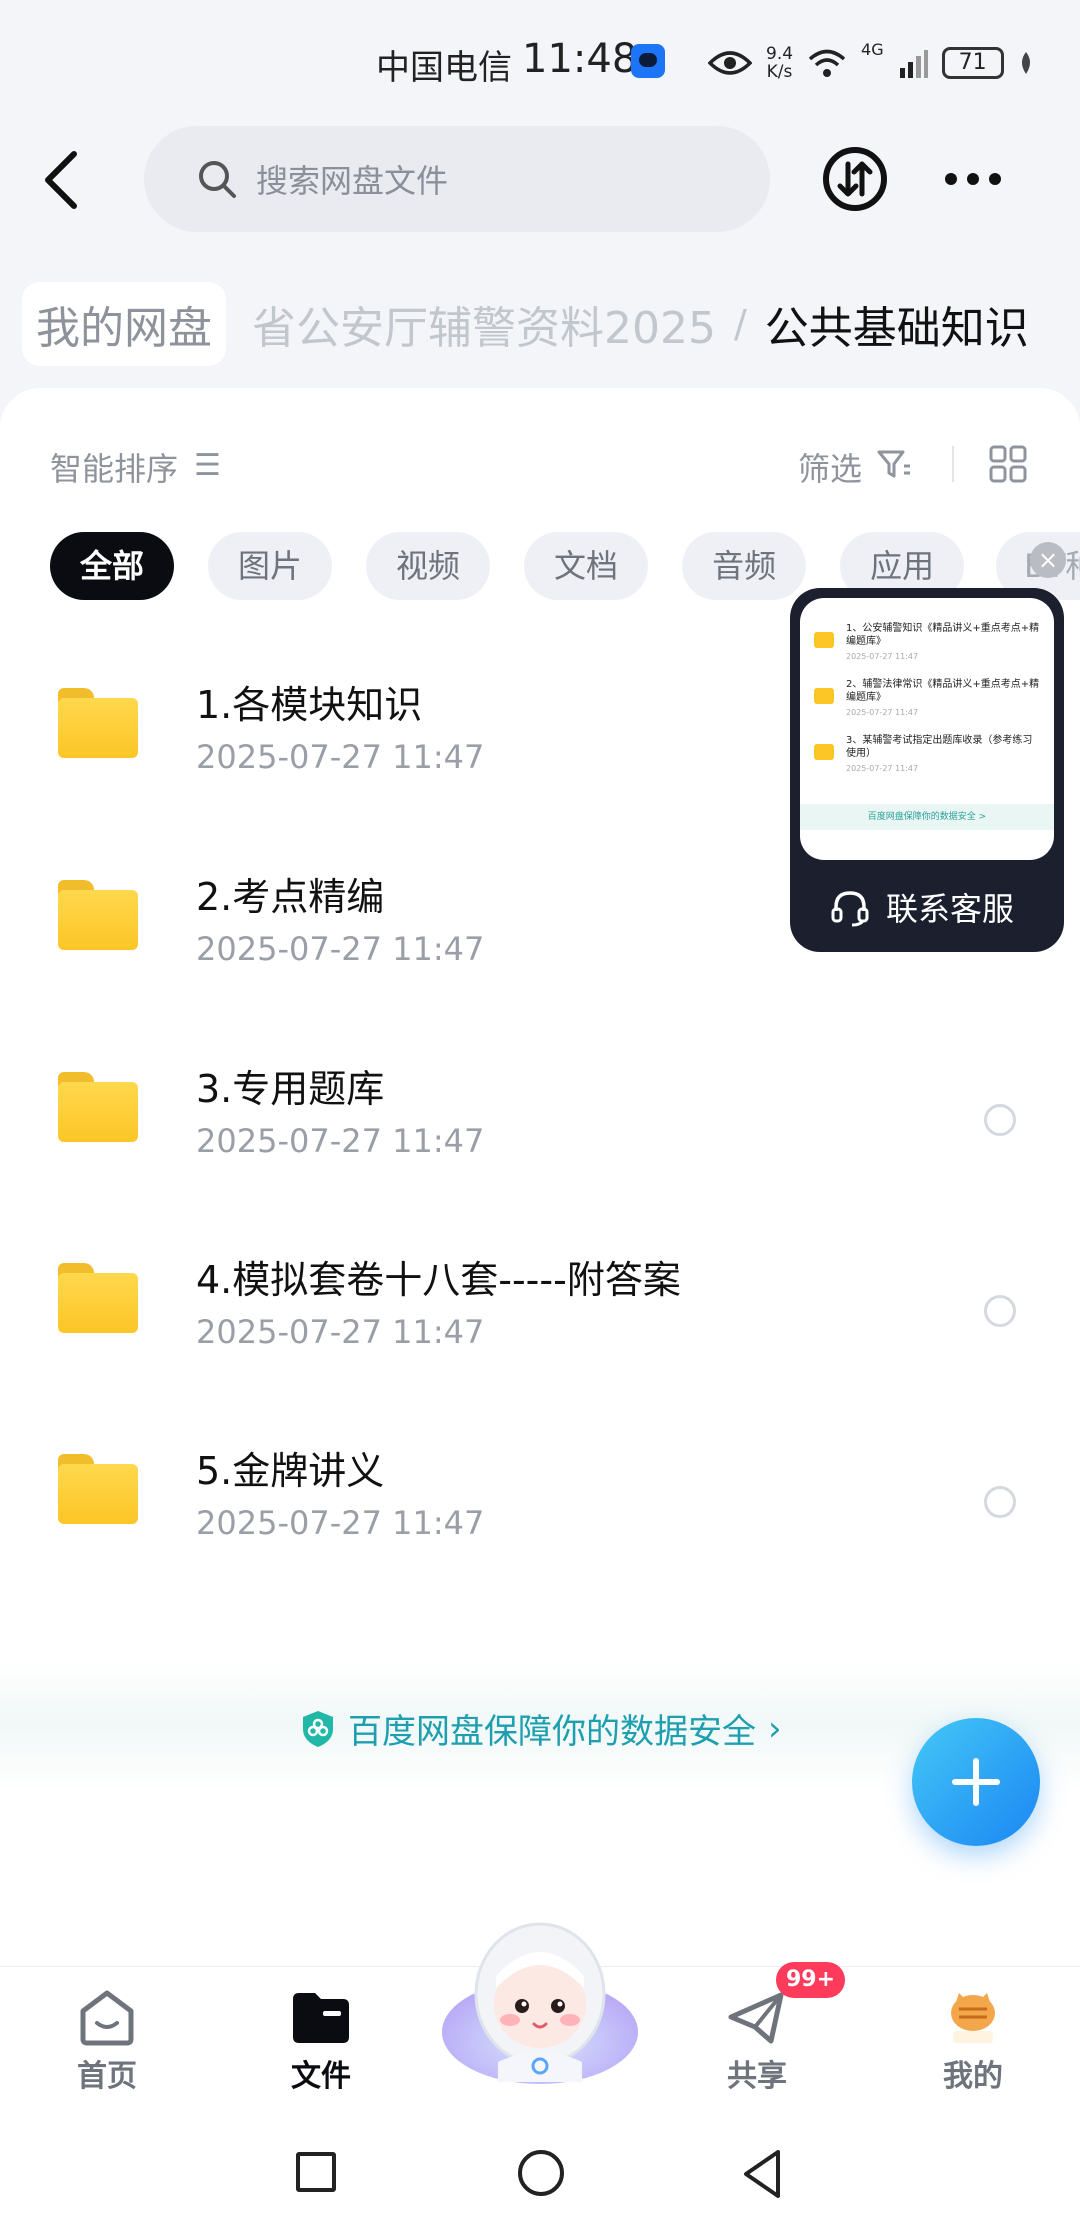  Describe the element at coordinates (124, 324) in the screenshot. I see `breadcrumb-root: 我的网盘` at that location.